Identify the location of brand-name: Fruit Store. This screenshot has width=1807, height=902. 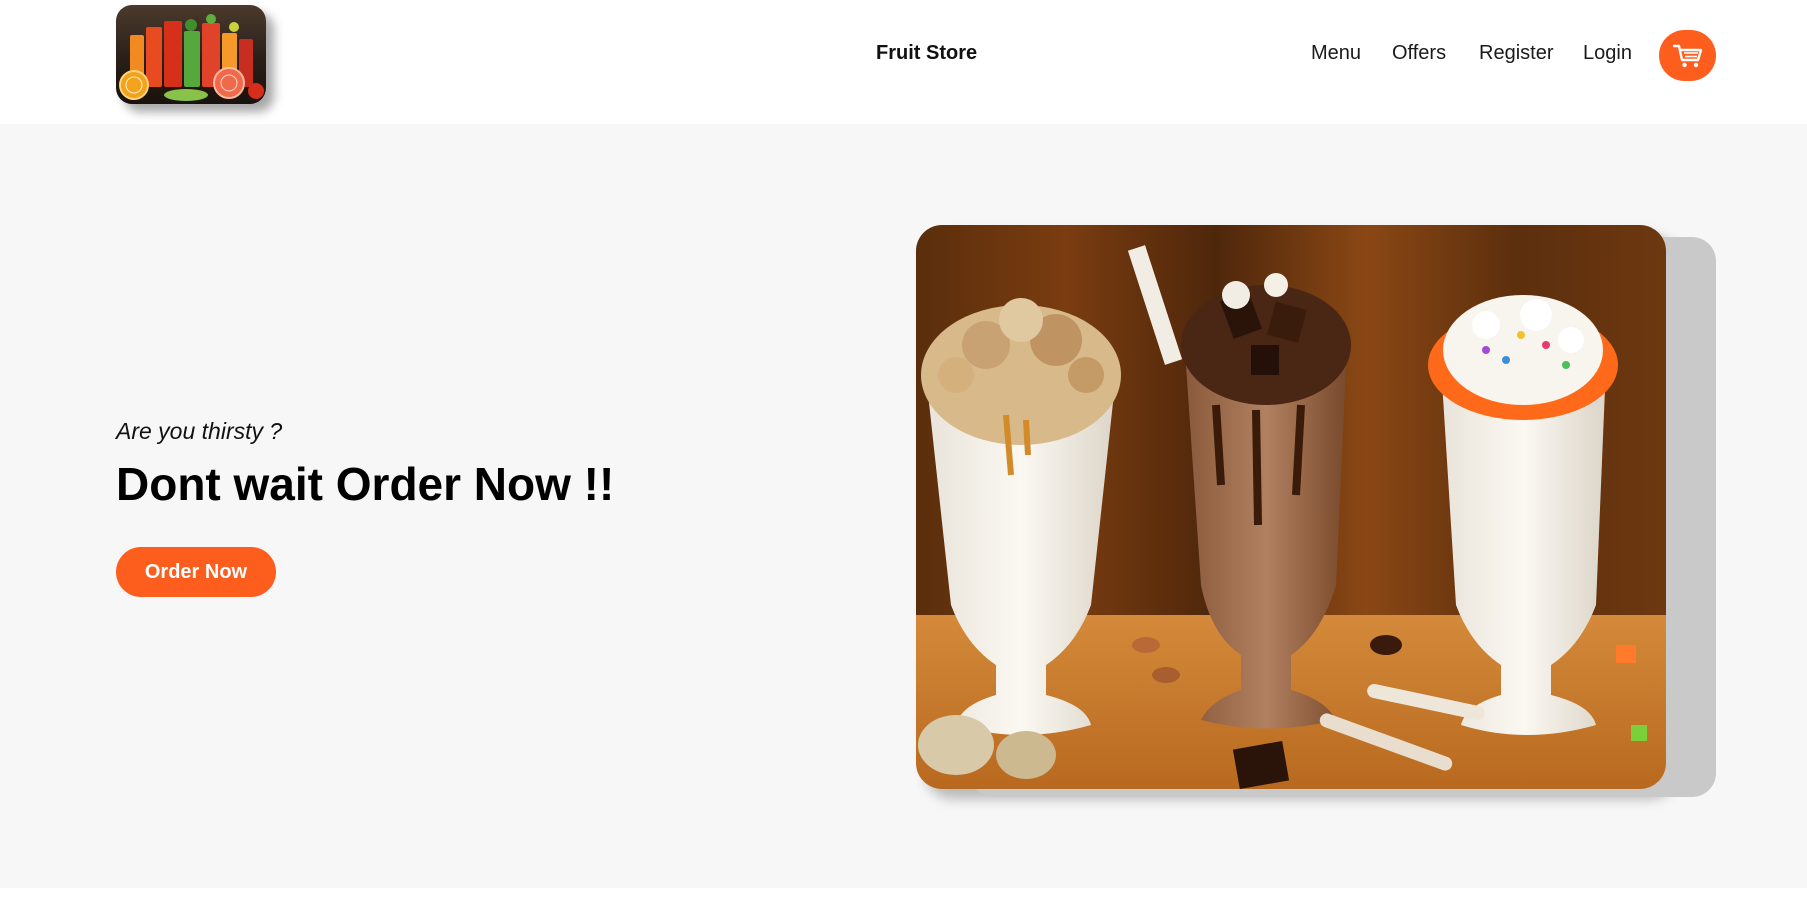
(926, 53).